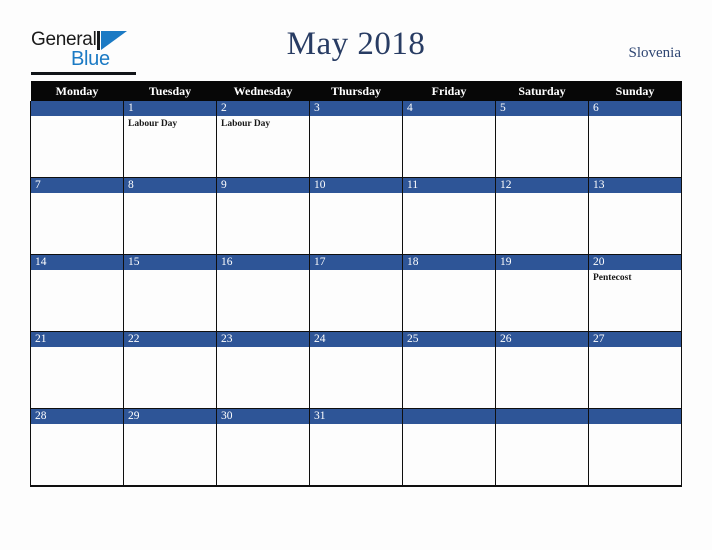 The height and width of the screenshot is (550, 712). Describe the element at coordinates (170, 293) in the screenshot. I see `calendar-day-cell: 15` at that location.